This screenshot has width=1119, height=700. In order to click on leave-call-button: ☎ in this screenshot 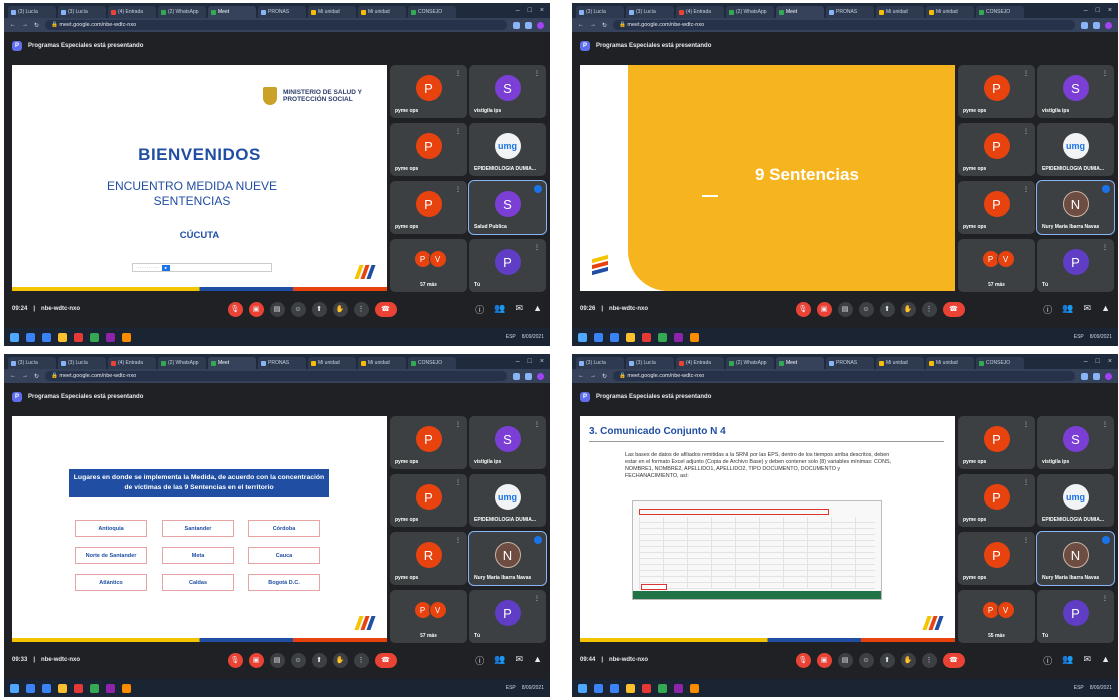, I will do `click(953, 660)`.